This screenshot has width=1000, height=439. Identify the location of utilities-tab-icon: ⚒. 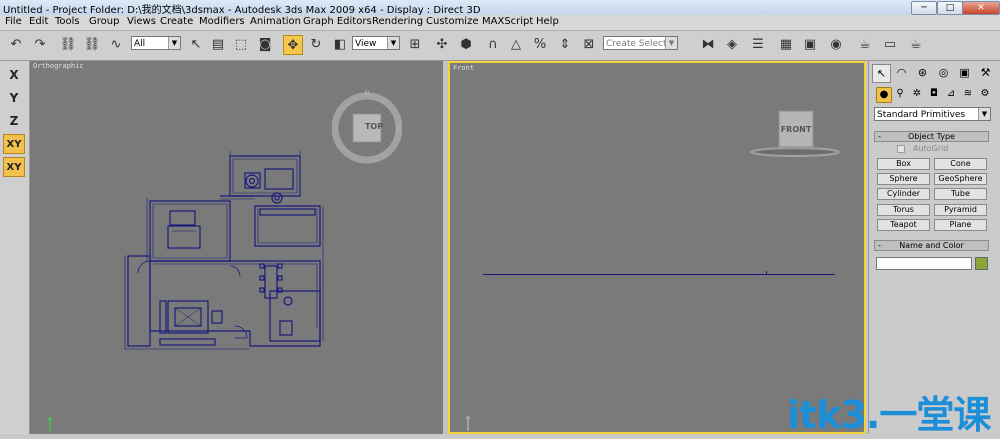
(985, 72).